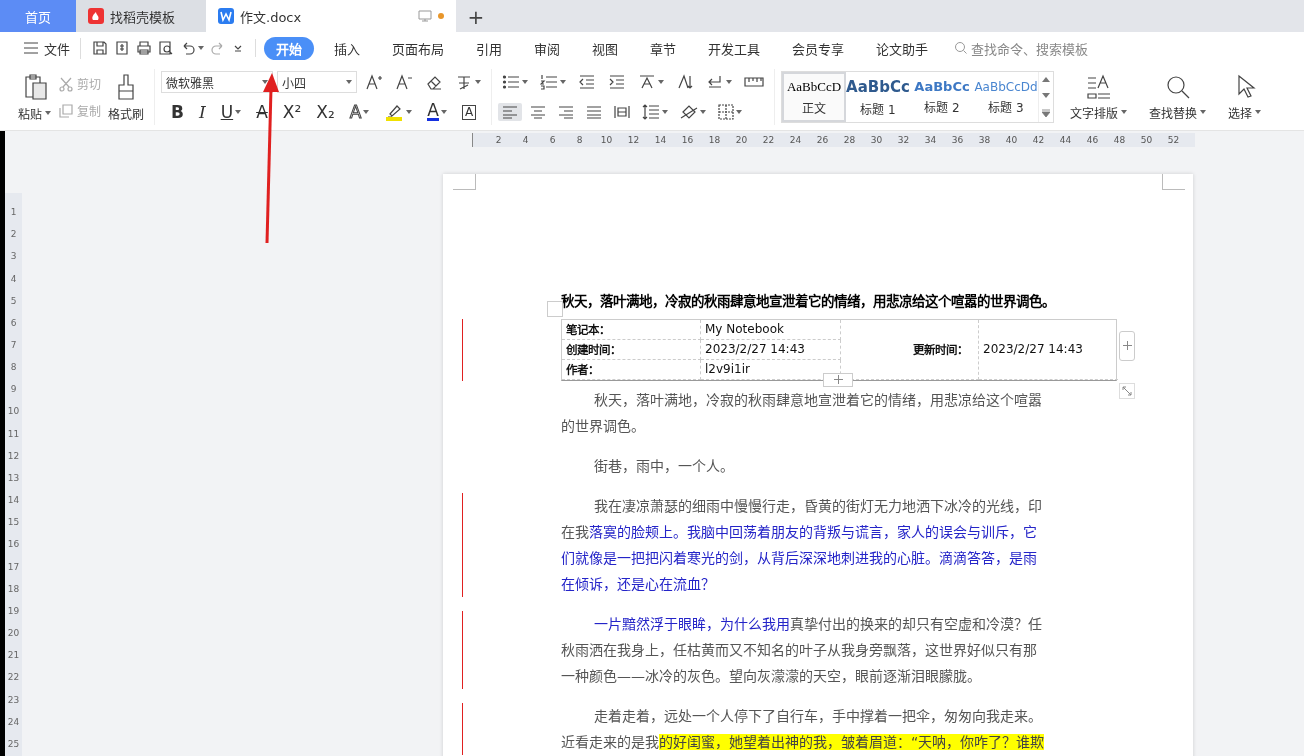 This screenshot has height=756, width=1304. Describe the element at coordinates (49, 48) in the screenshot. I see `file-menu: 文件` at that location.